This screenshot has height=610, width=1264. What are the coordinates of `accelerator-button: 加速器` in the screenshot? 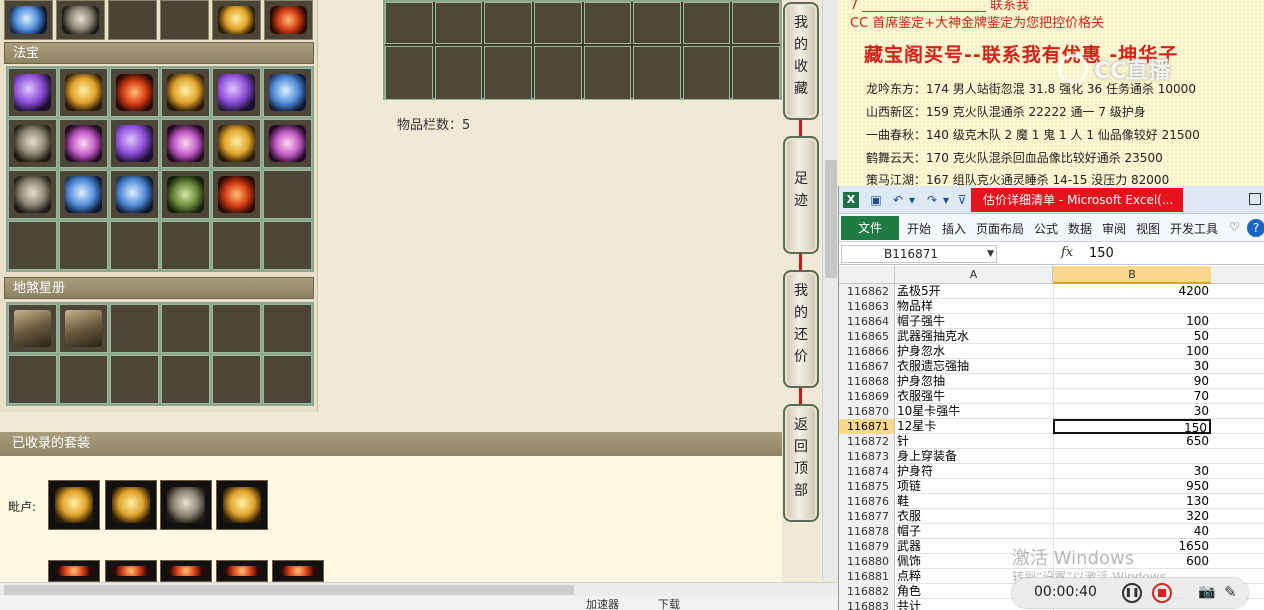 It's located at (602, 603).